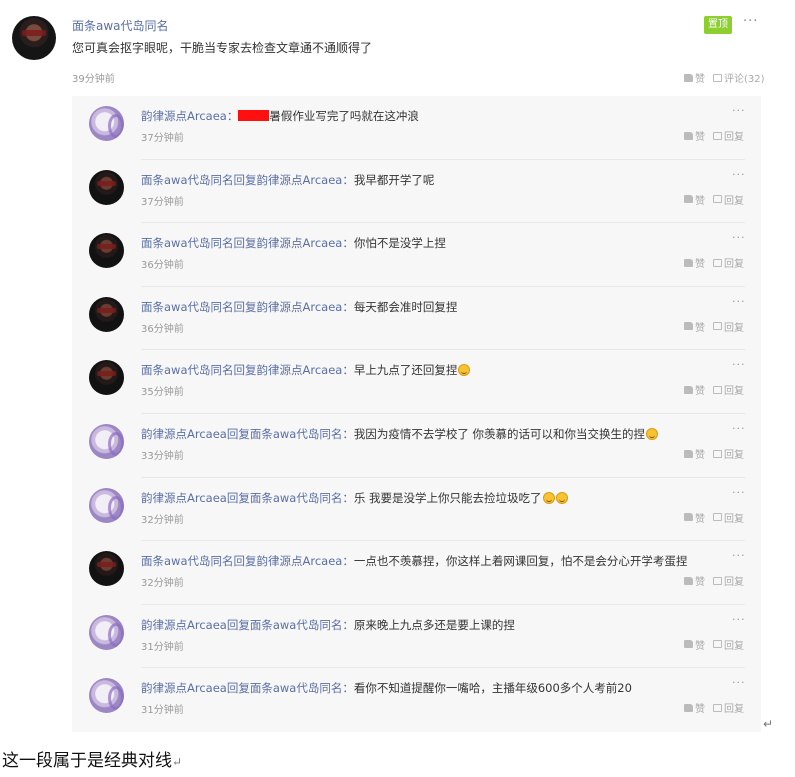 The image size is (795, 777). Describe the element at coordinates (561, 497) in the screenshot. I see `rofl-emoji-icon` at that location.